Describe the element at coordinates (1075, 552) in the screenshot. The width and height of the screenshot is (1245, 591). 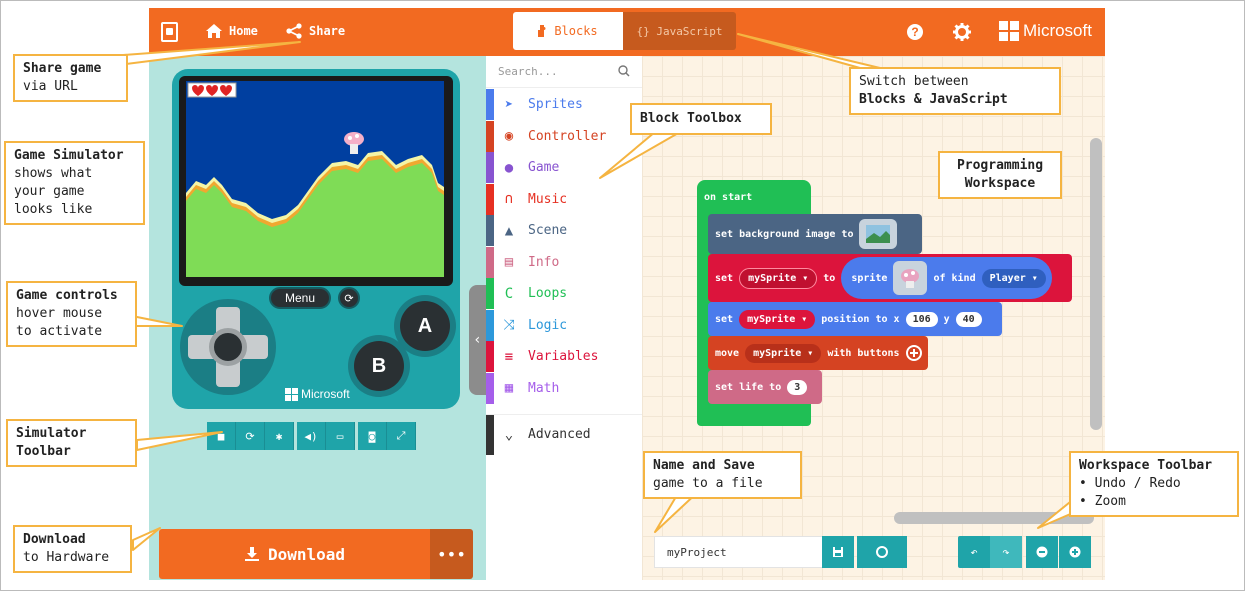
I see `zoom-in-icon` at that location.